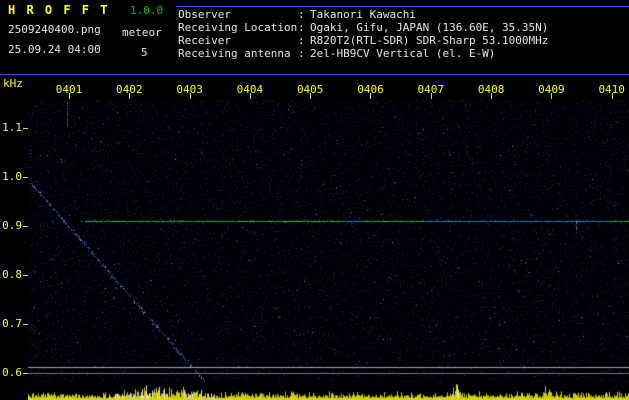  Describe the element at coordinates (12, 176) in the screenshot. I see `freq-label: 1.0` at that location.